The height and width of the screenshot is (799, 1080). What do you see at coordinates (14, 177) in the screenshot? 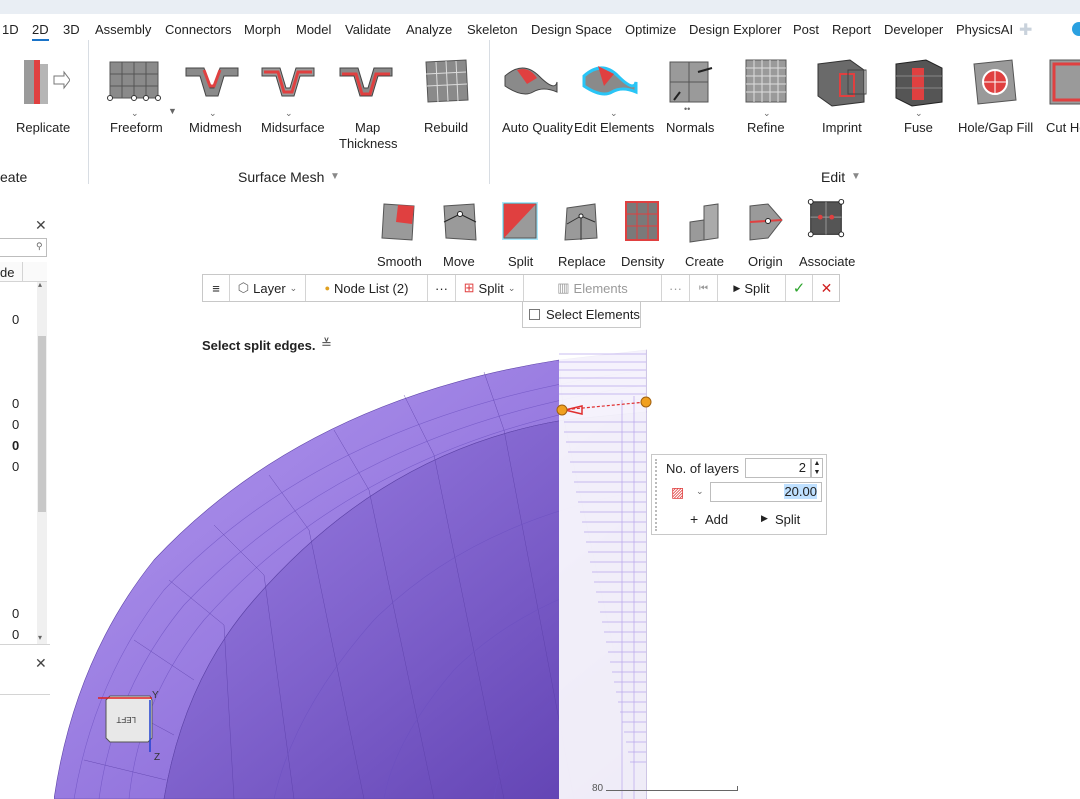
I see `group-label-create: eate` at bounding box center [14, 177].